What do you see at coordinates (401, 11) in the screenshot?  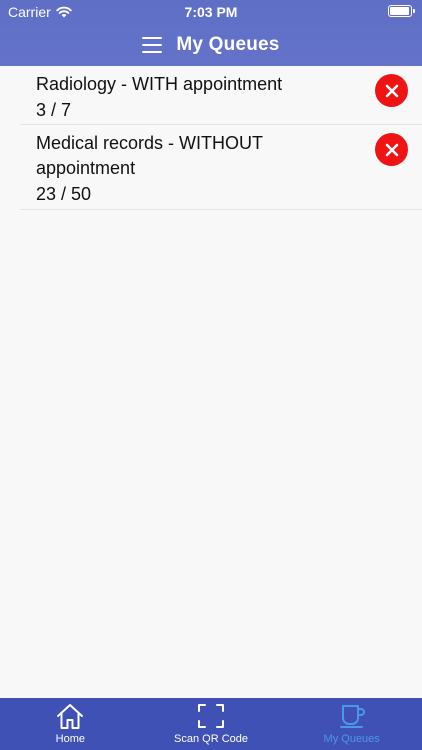 I see `battery-icon` at bounding box center [401, 11].